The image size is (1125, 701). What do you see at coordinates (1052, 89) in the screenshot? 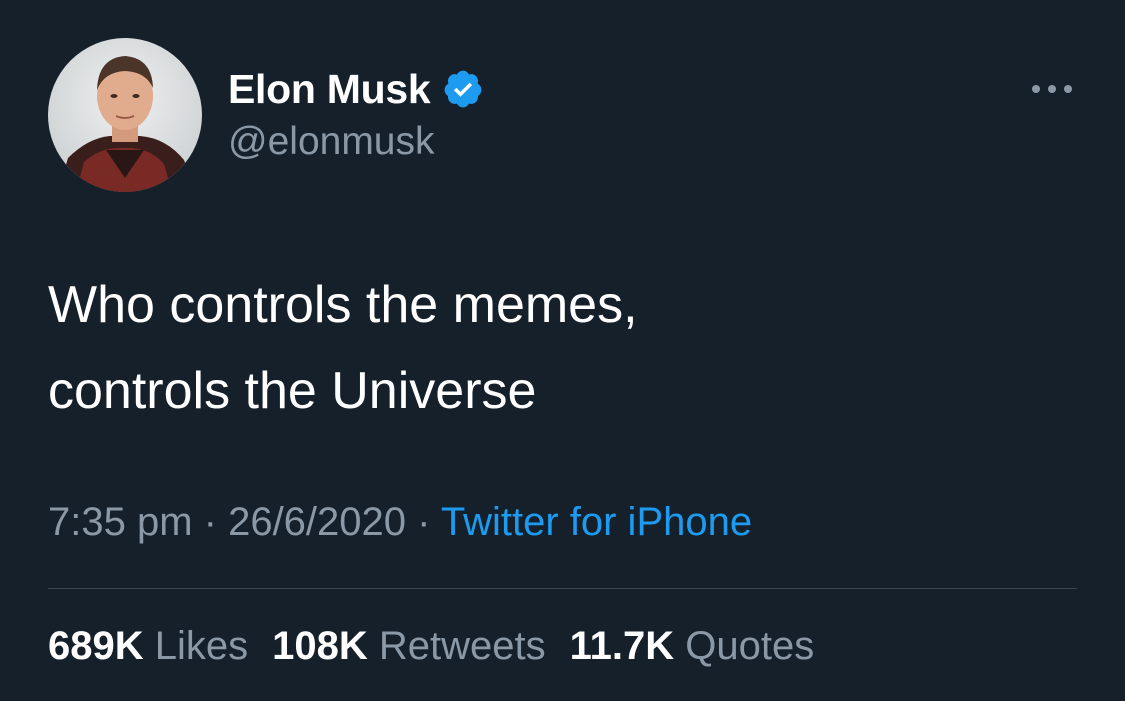
I see `more-options-icon` at bounding box center [1052, 89].